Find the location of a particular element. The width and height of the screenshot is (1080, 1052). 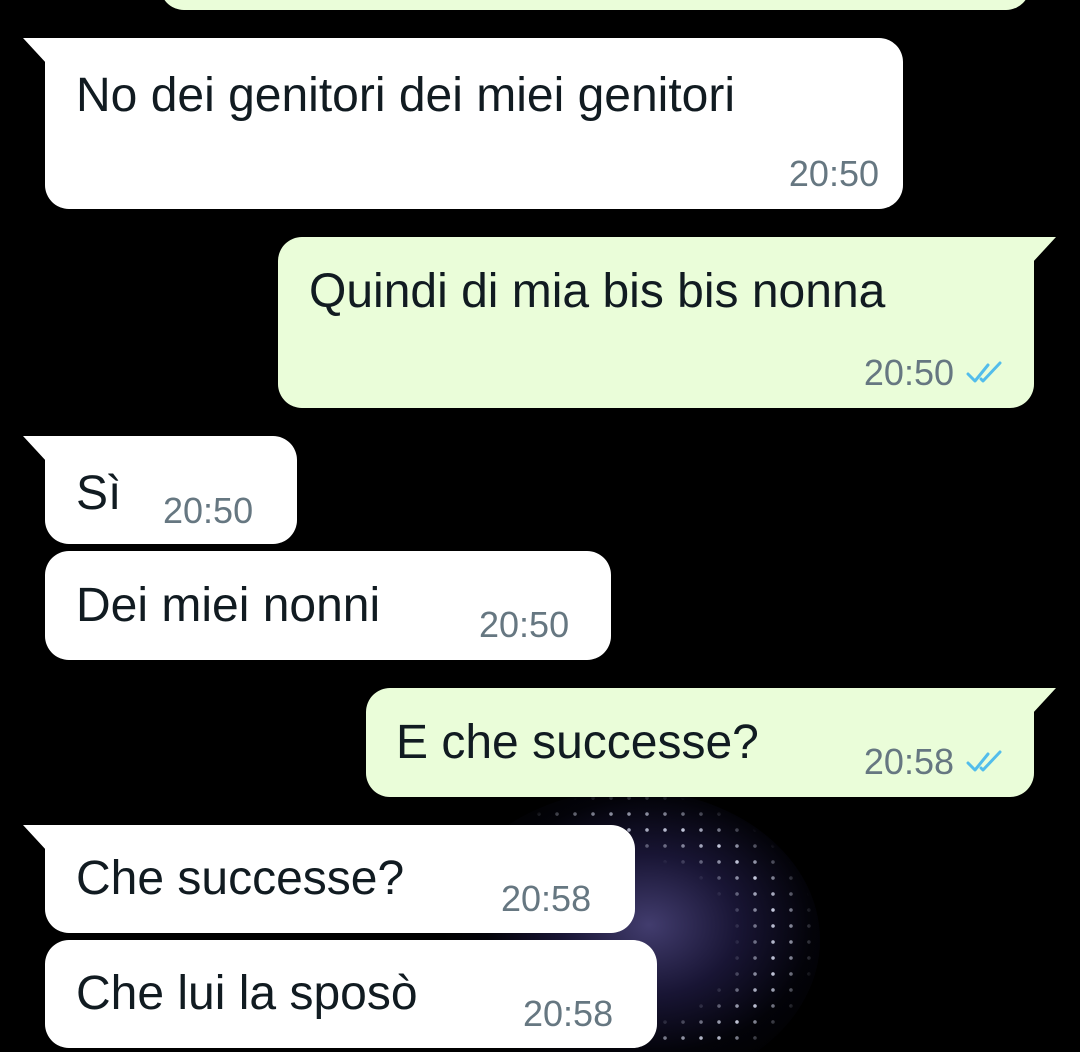

message-bubble-incoming: Che successe? 20:58 is located at coordinates (329, 879).